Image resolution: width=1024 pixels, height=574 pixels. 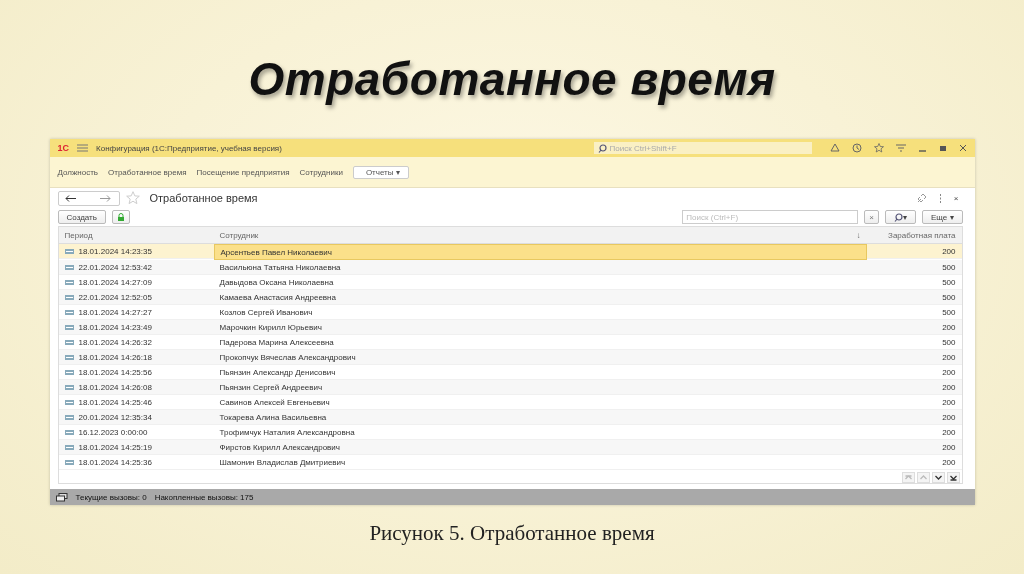 I want to click on period-text: 18.01.2024 14:23:49, so click(x=115, y=327).